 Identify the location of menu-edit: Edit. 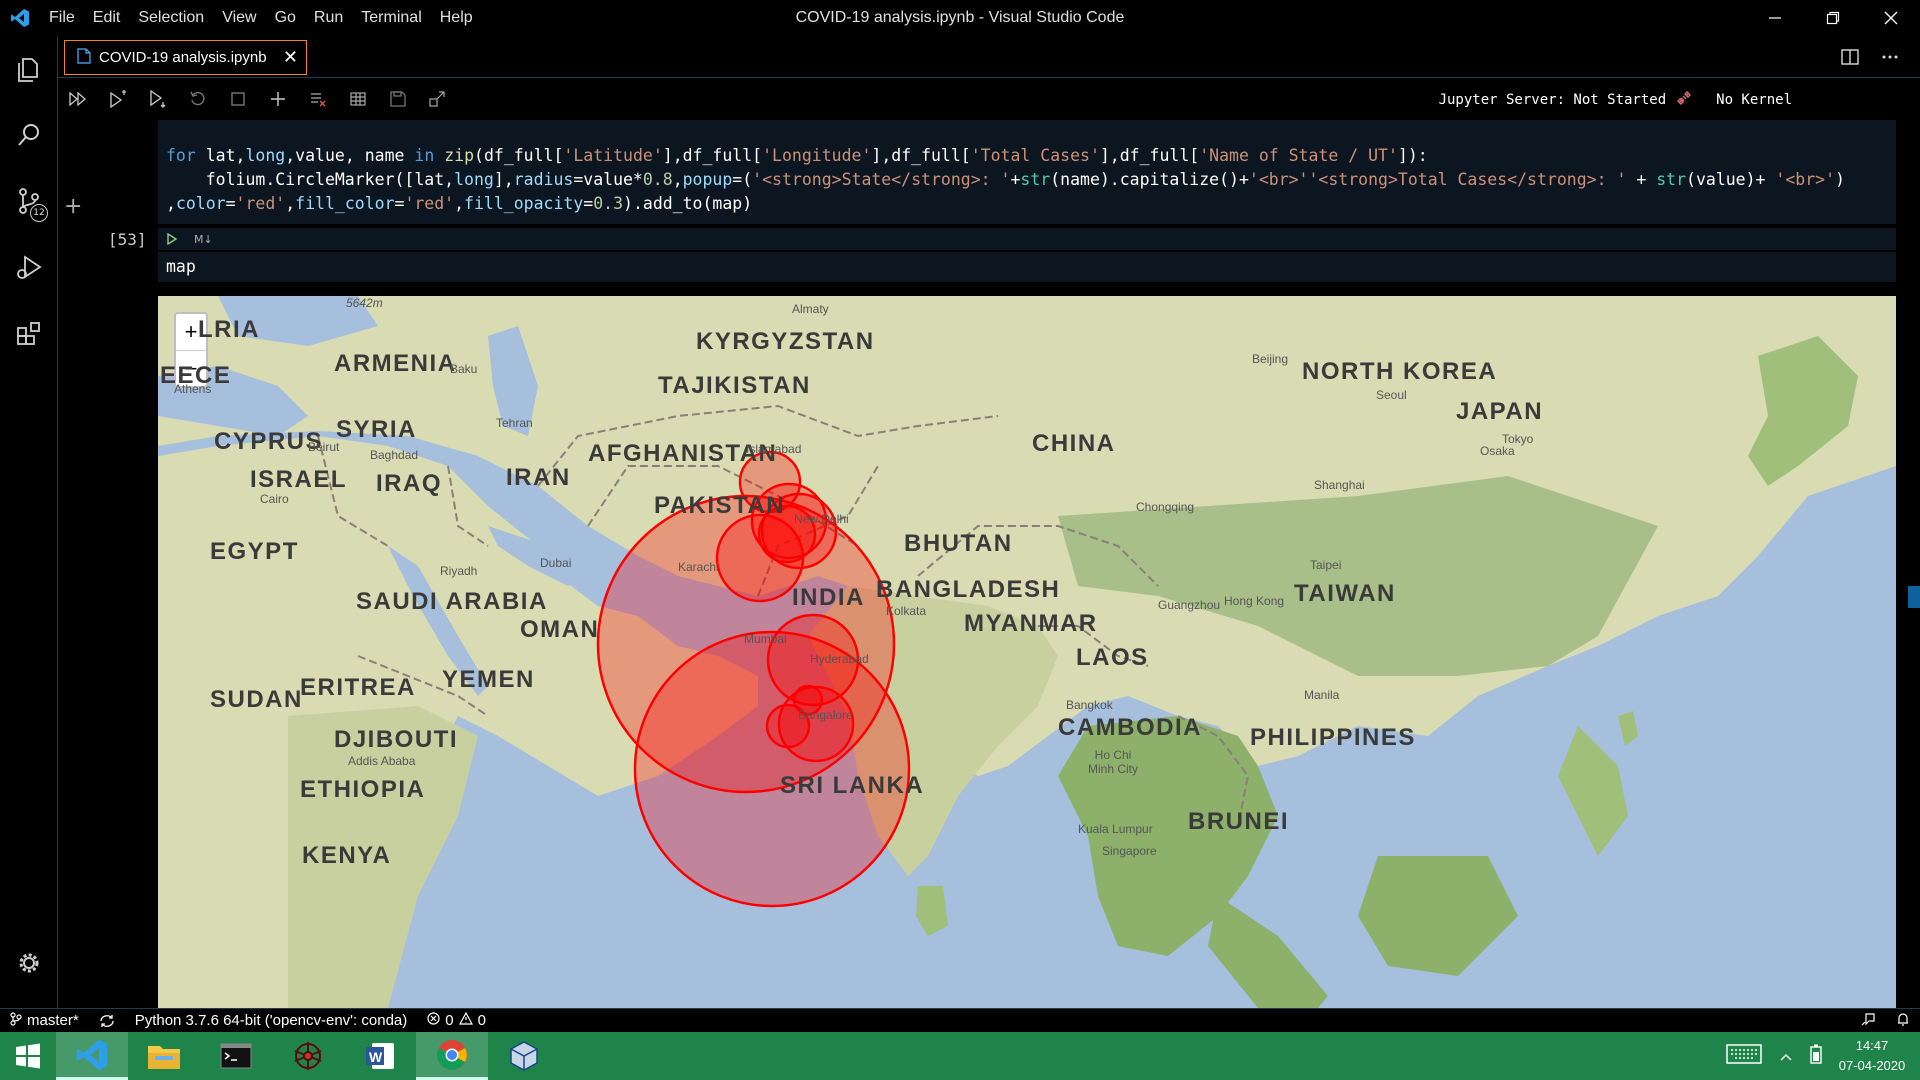
(107, 18).